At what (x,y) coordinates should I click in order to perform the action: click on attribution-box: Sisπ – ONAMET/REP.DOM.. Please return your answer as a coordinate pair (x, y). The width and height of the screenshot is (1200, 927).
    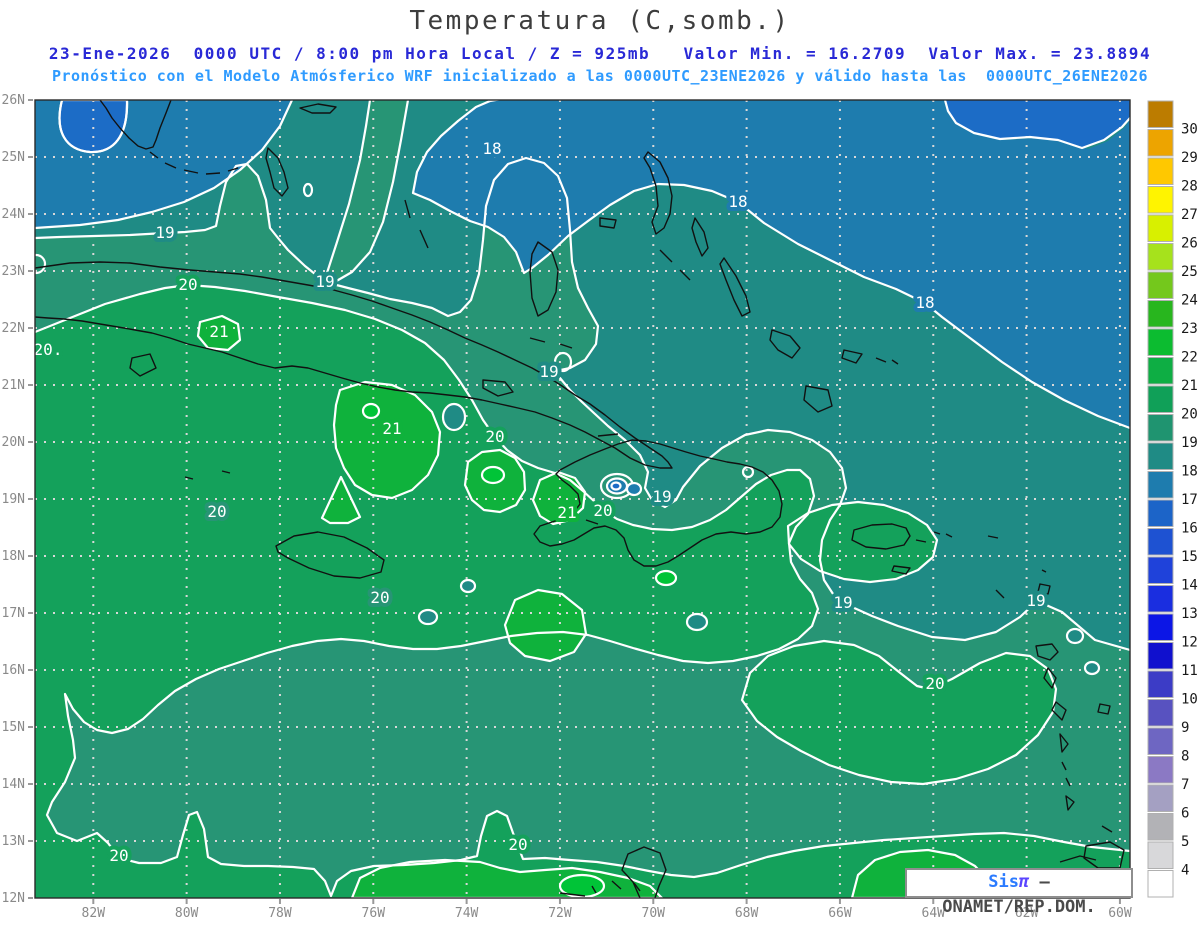
    Looking at the image, I should click on (1019, 892).